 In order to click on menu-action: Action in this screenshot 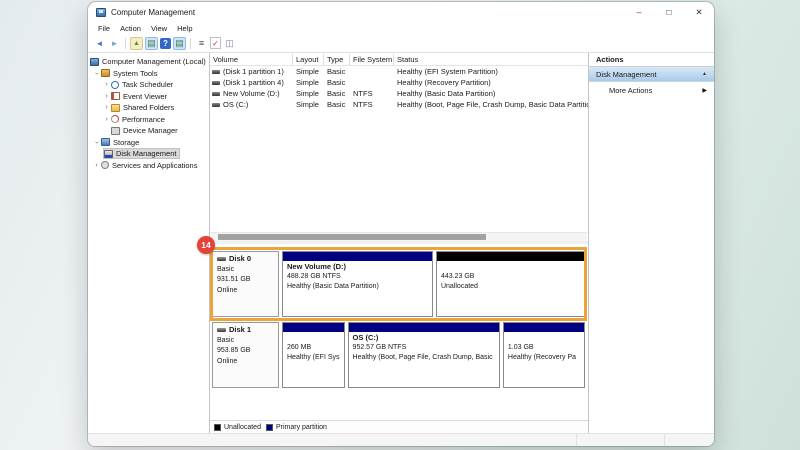, I will do `click(130, 28)`.